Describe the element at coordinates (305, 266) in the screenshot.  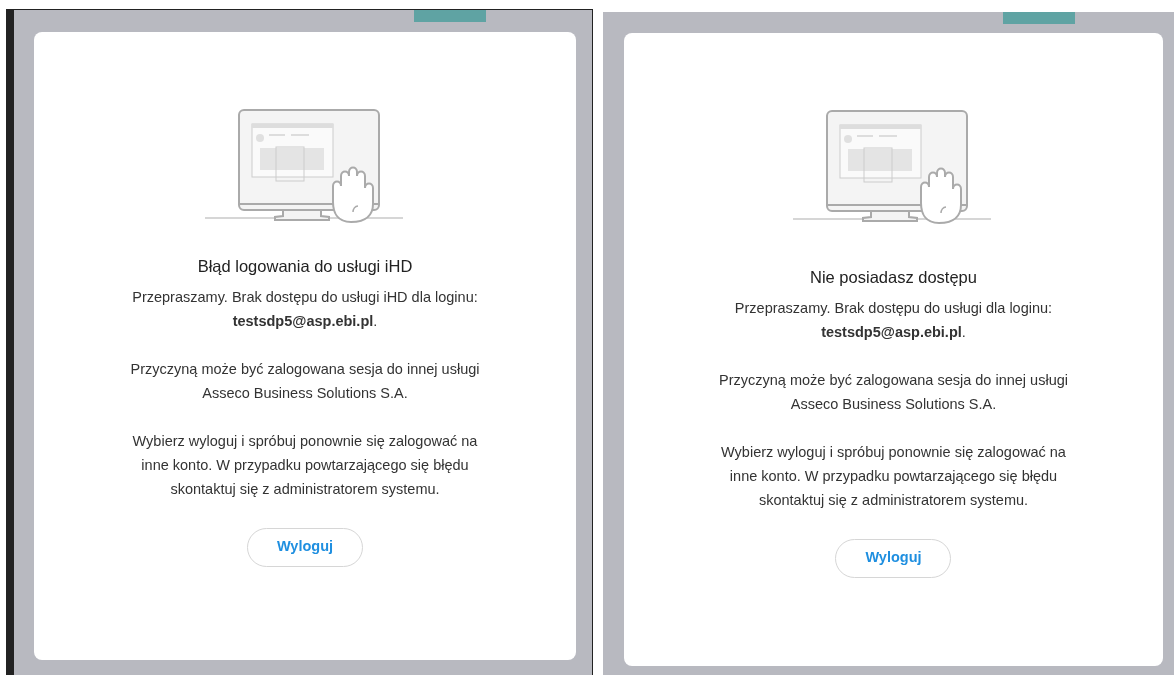
I see `dialog-title: Błąd logowania do usługi iHD` at that location.